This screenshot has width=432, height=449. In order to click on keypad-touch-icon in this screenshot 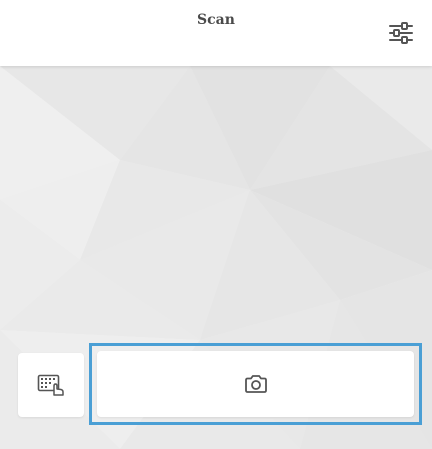, I will do `click(50, 385)`.